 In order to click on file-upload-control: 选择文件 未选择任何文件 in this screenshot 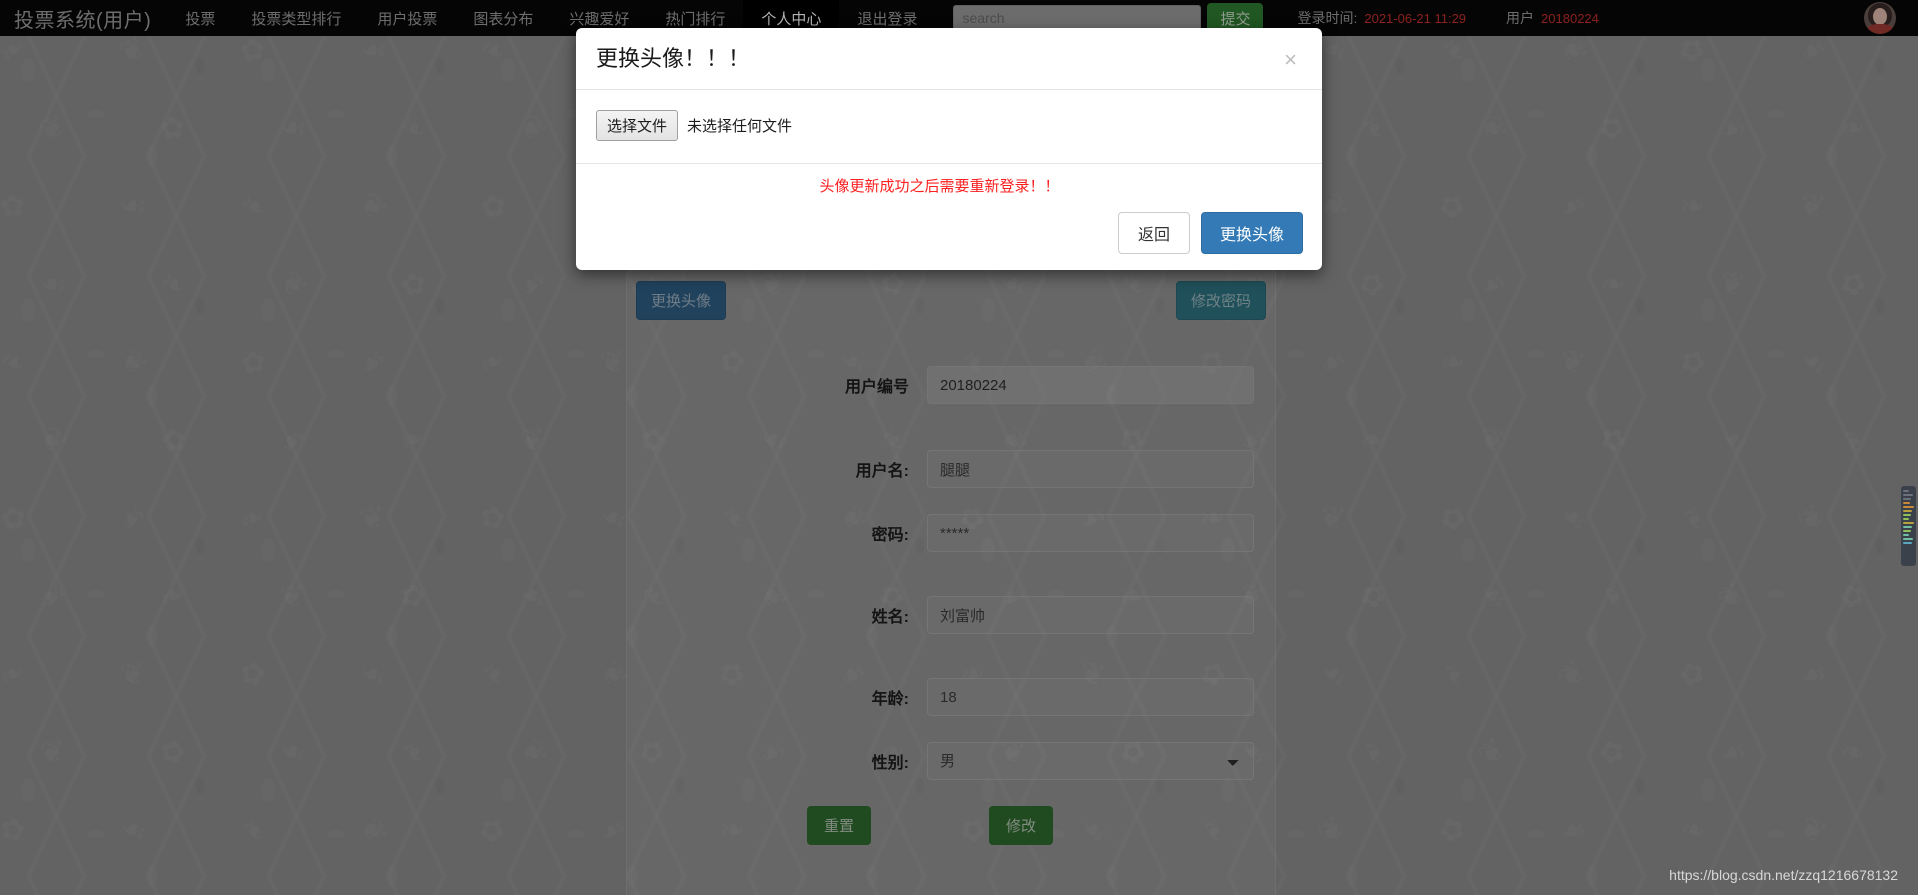, I will do `click(949, 126)`.